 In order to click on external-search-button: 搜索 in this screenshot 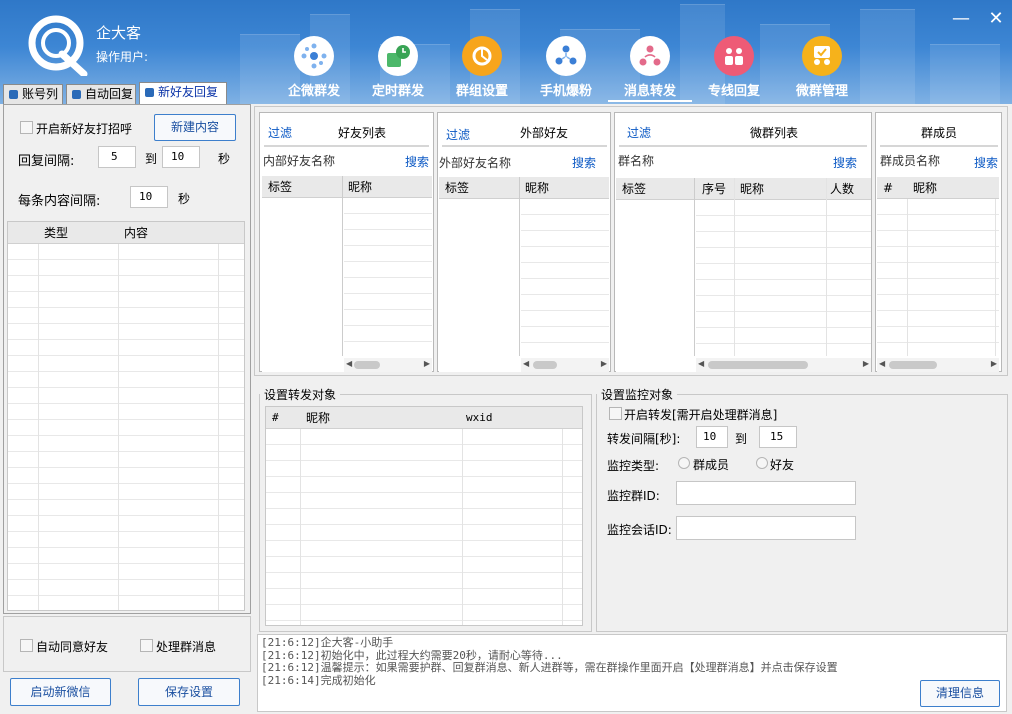, I will do `click(584, 162)`.